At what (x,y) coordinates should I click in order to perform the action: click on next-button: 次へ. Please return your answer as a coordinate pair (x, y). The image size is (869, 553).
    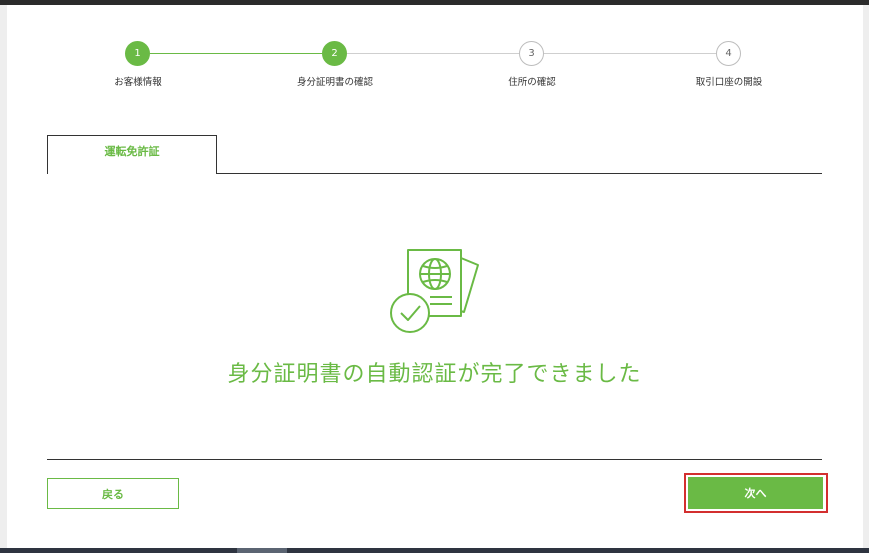
    Looking at the image, I should click on (755, 493).